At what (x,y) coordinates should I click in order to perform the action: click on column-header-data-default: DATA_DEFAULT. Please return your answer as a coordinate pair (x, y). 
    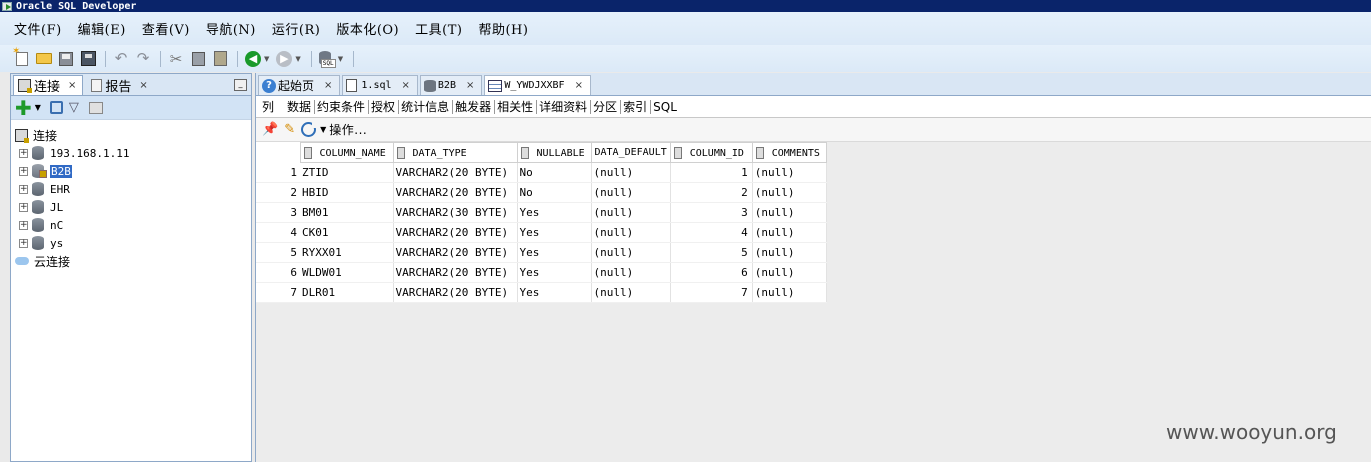
    Looking at the image, I should click on (630, 152).